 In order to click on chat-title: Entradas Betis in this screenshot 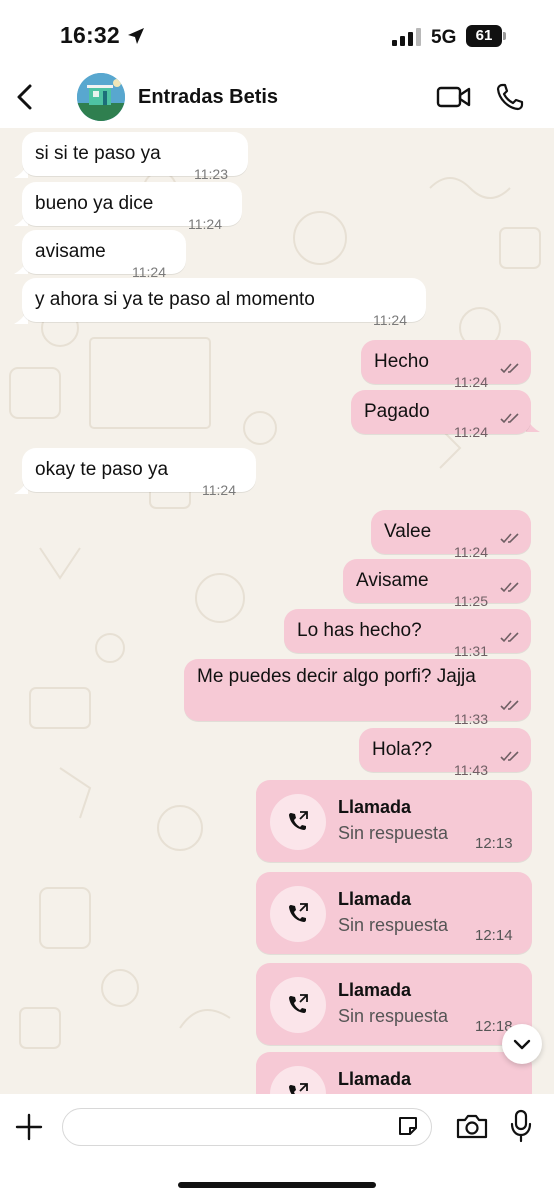, I will do `click(208, 97)`.